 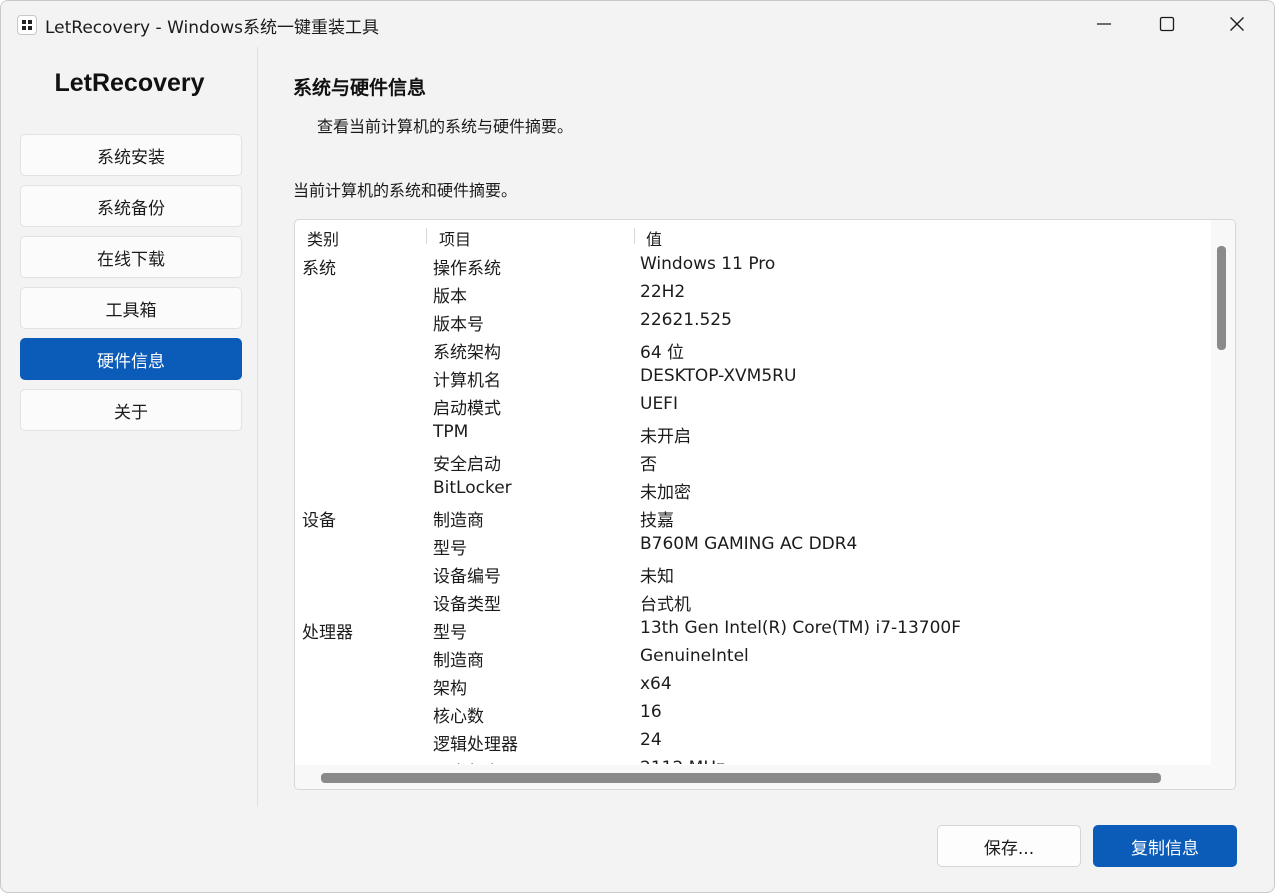 I want to click on table-row: 系统架构 64 位, so click(x=752, y=350).